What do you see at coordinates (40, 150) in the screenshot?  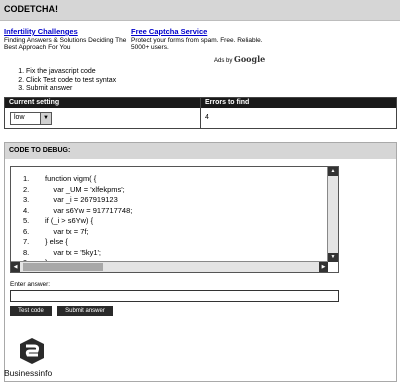 I see `debug-title: CODE TO DEBUG:` at bounding box center [40, 150].